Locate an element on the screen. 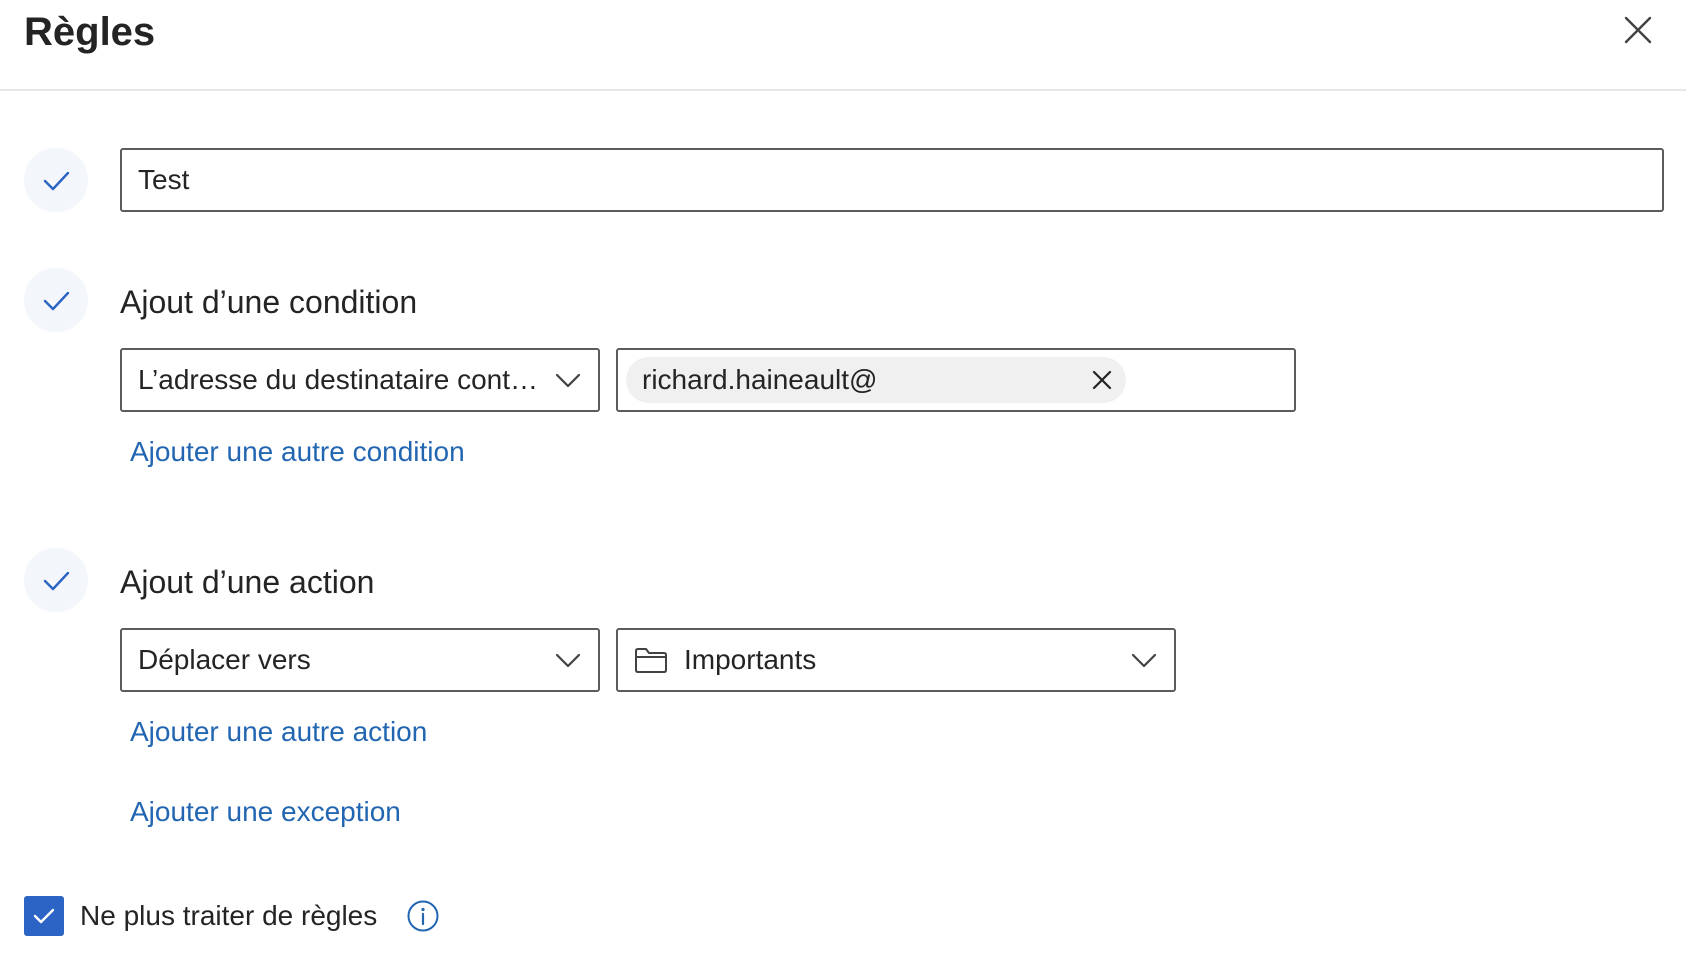 The width and height of the screenshot is (1686, 974). action-dropdown-value: Déplacer vers is located at coordinates (224, 659).